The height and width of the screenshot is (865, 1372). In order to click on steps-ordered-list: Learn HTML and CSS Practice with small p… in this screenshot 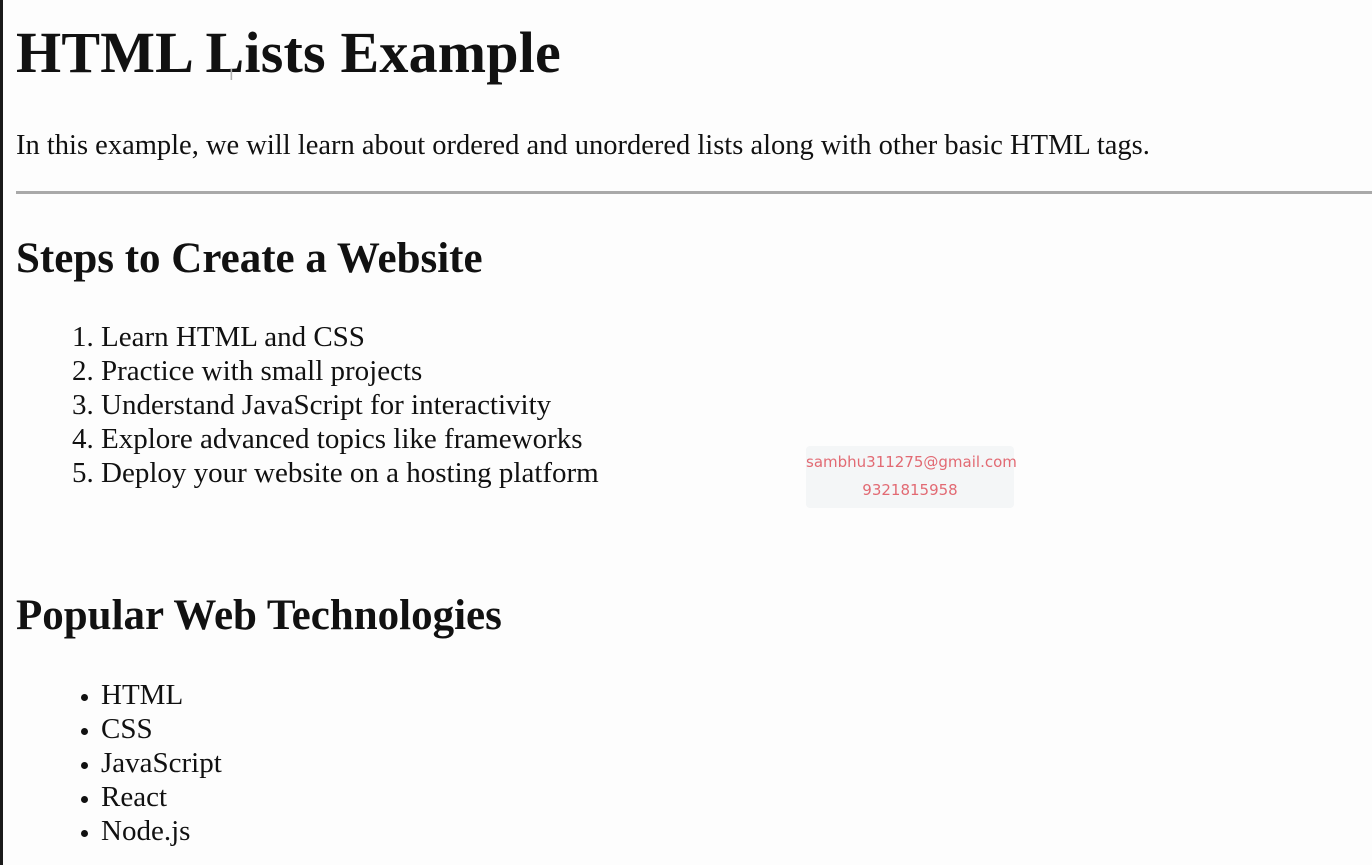, I will do `click(307, 405)`.